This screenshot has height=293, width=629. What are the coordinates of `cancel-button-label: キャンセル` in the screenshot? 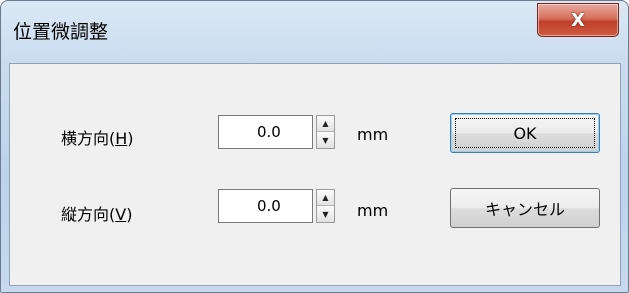 It's located at (524, 209).